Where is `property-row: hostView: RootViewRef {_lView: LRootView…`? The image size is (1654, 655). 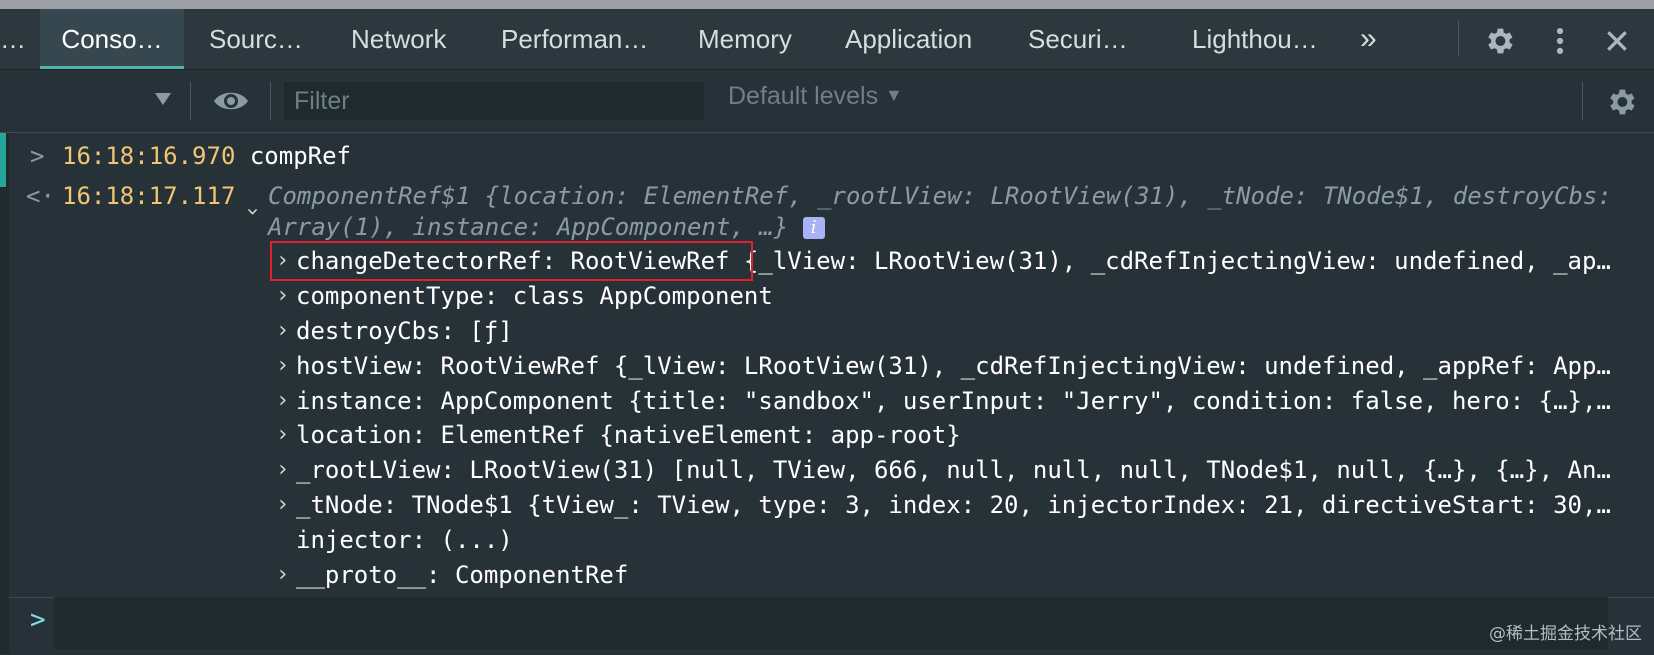
property-row: hostView: RootViewRef {_lView: LRootView… is located at coordinates (953, 366).